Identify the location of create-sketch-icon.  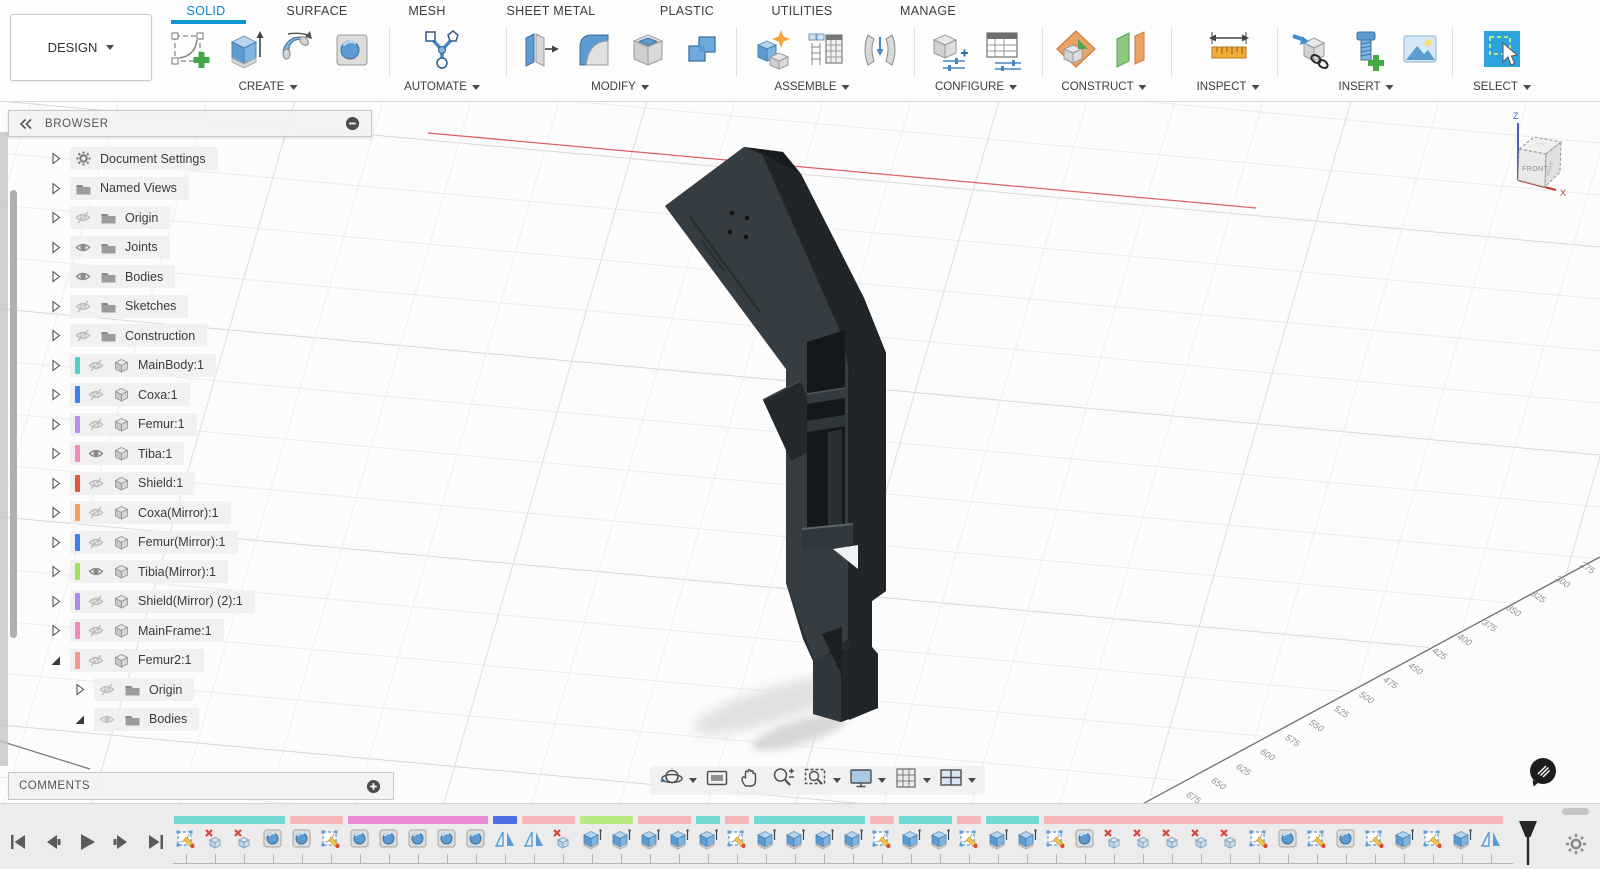
(190, 49).